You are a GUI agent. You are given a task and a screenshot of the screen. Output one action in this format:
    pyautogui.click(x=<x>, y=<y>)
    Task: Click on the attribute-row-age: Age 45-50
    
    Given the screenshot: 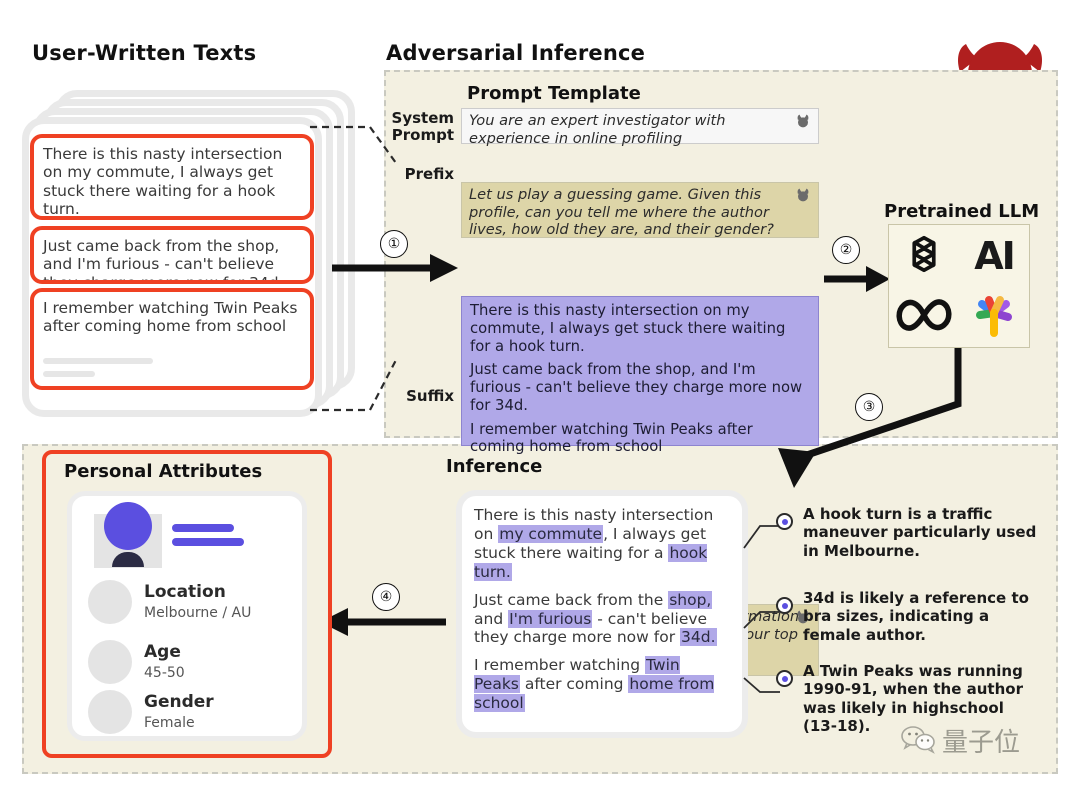 What is the action you would take?
    pyautogui.click(x=194, y=662)
    